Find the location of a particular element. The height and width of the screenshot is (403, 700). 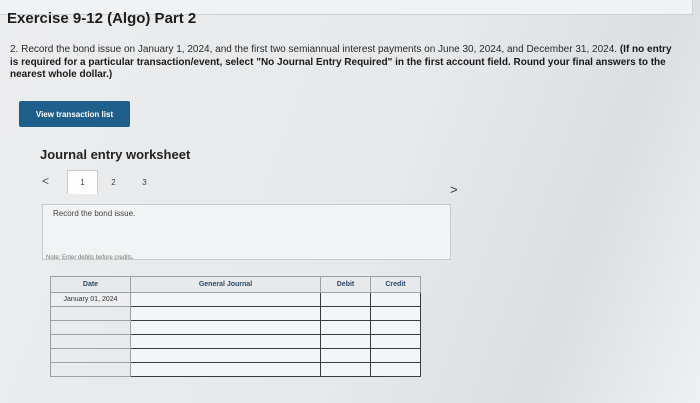

next-arrow-icon: > is located at coordinates (454, 189).